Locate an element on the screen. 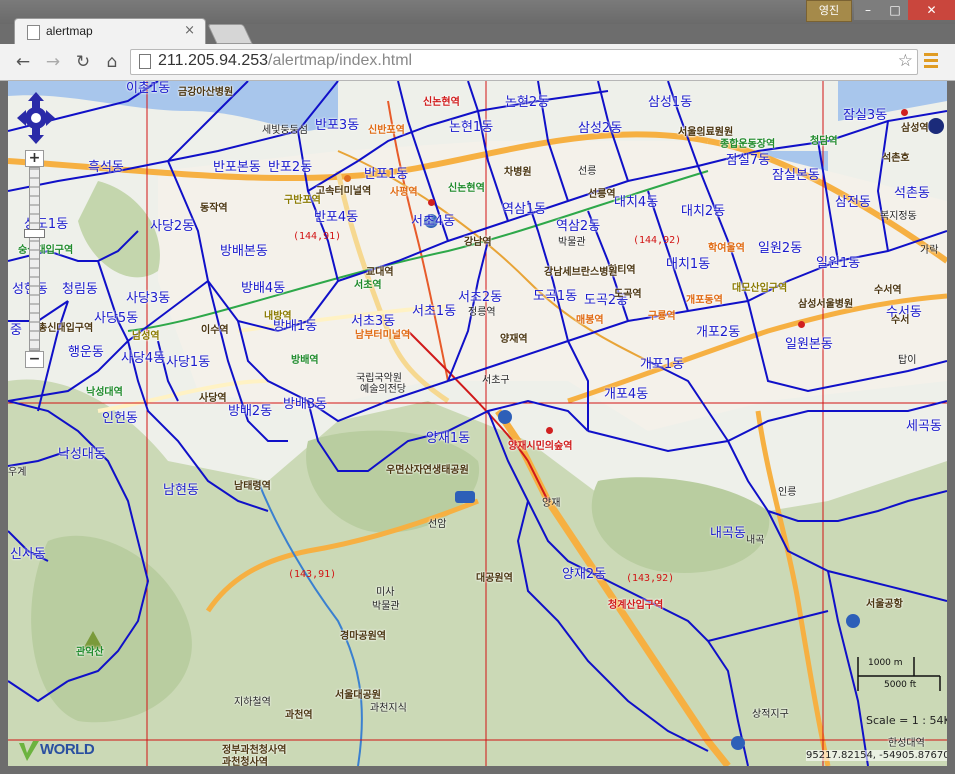 The image size is (955, 774). close-window-button: ✕ is located at coordinates (931, 10).